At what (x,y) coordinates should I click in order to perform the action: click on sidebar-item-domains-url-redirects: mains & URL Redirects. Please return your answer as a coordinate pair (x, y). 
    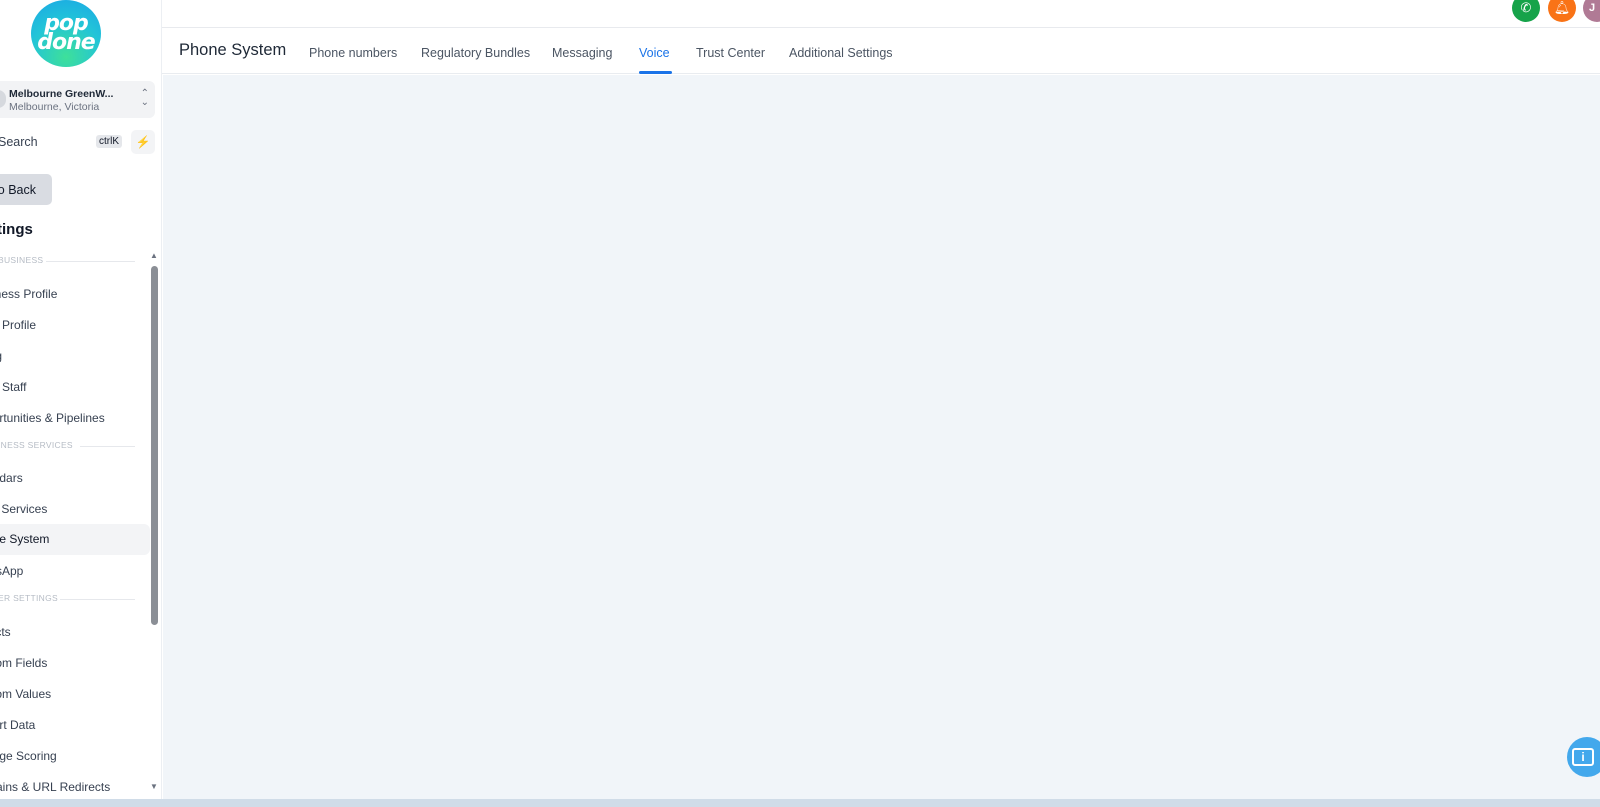
    Looking at the image, I should click on (55, 787).